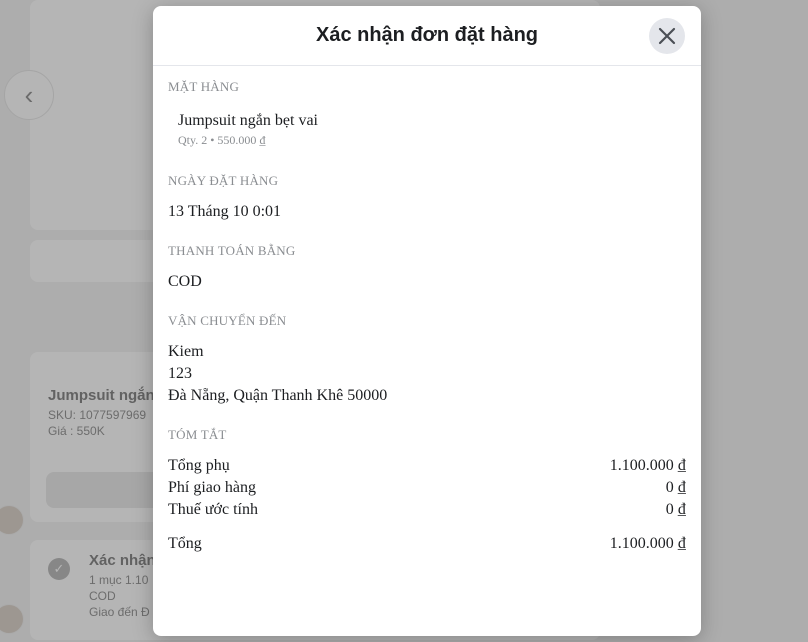 The image size is (808, 642). What do you see at coordinates (427, 374) in the screenshot?
I see `shipping-address: Kiem 123 Đà Nẵng, Quận Thanh Khê 50000` at bounding box center [427, 374].